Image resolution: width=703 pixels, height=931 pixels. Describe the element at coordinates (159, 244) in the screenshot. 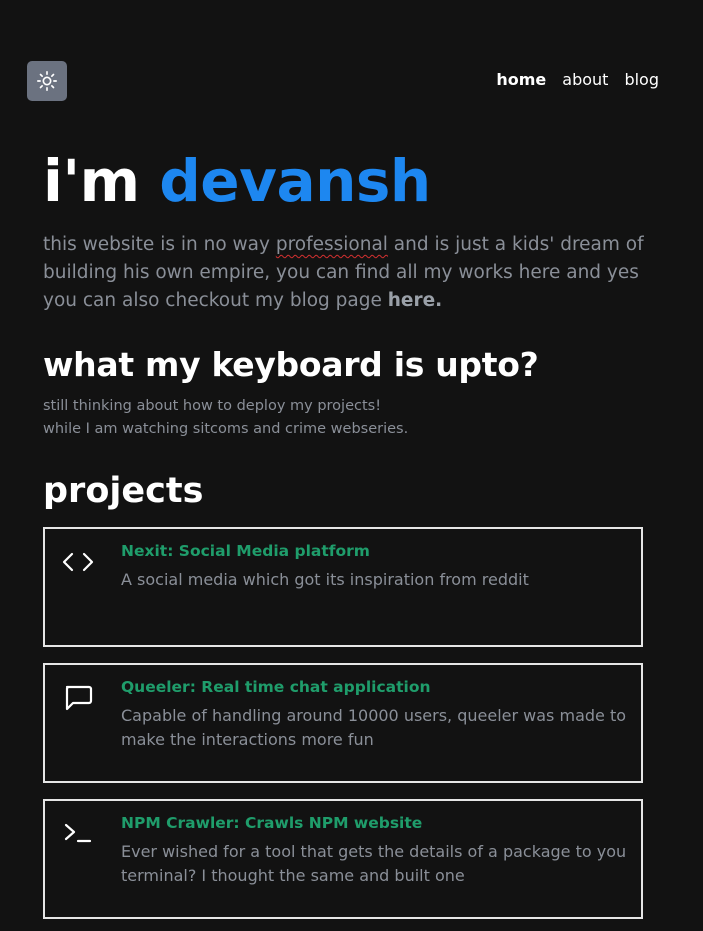

I see `intro-text-start: this website is in no way` at that location.